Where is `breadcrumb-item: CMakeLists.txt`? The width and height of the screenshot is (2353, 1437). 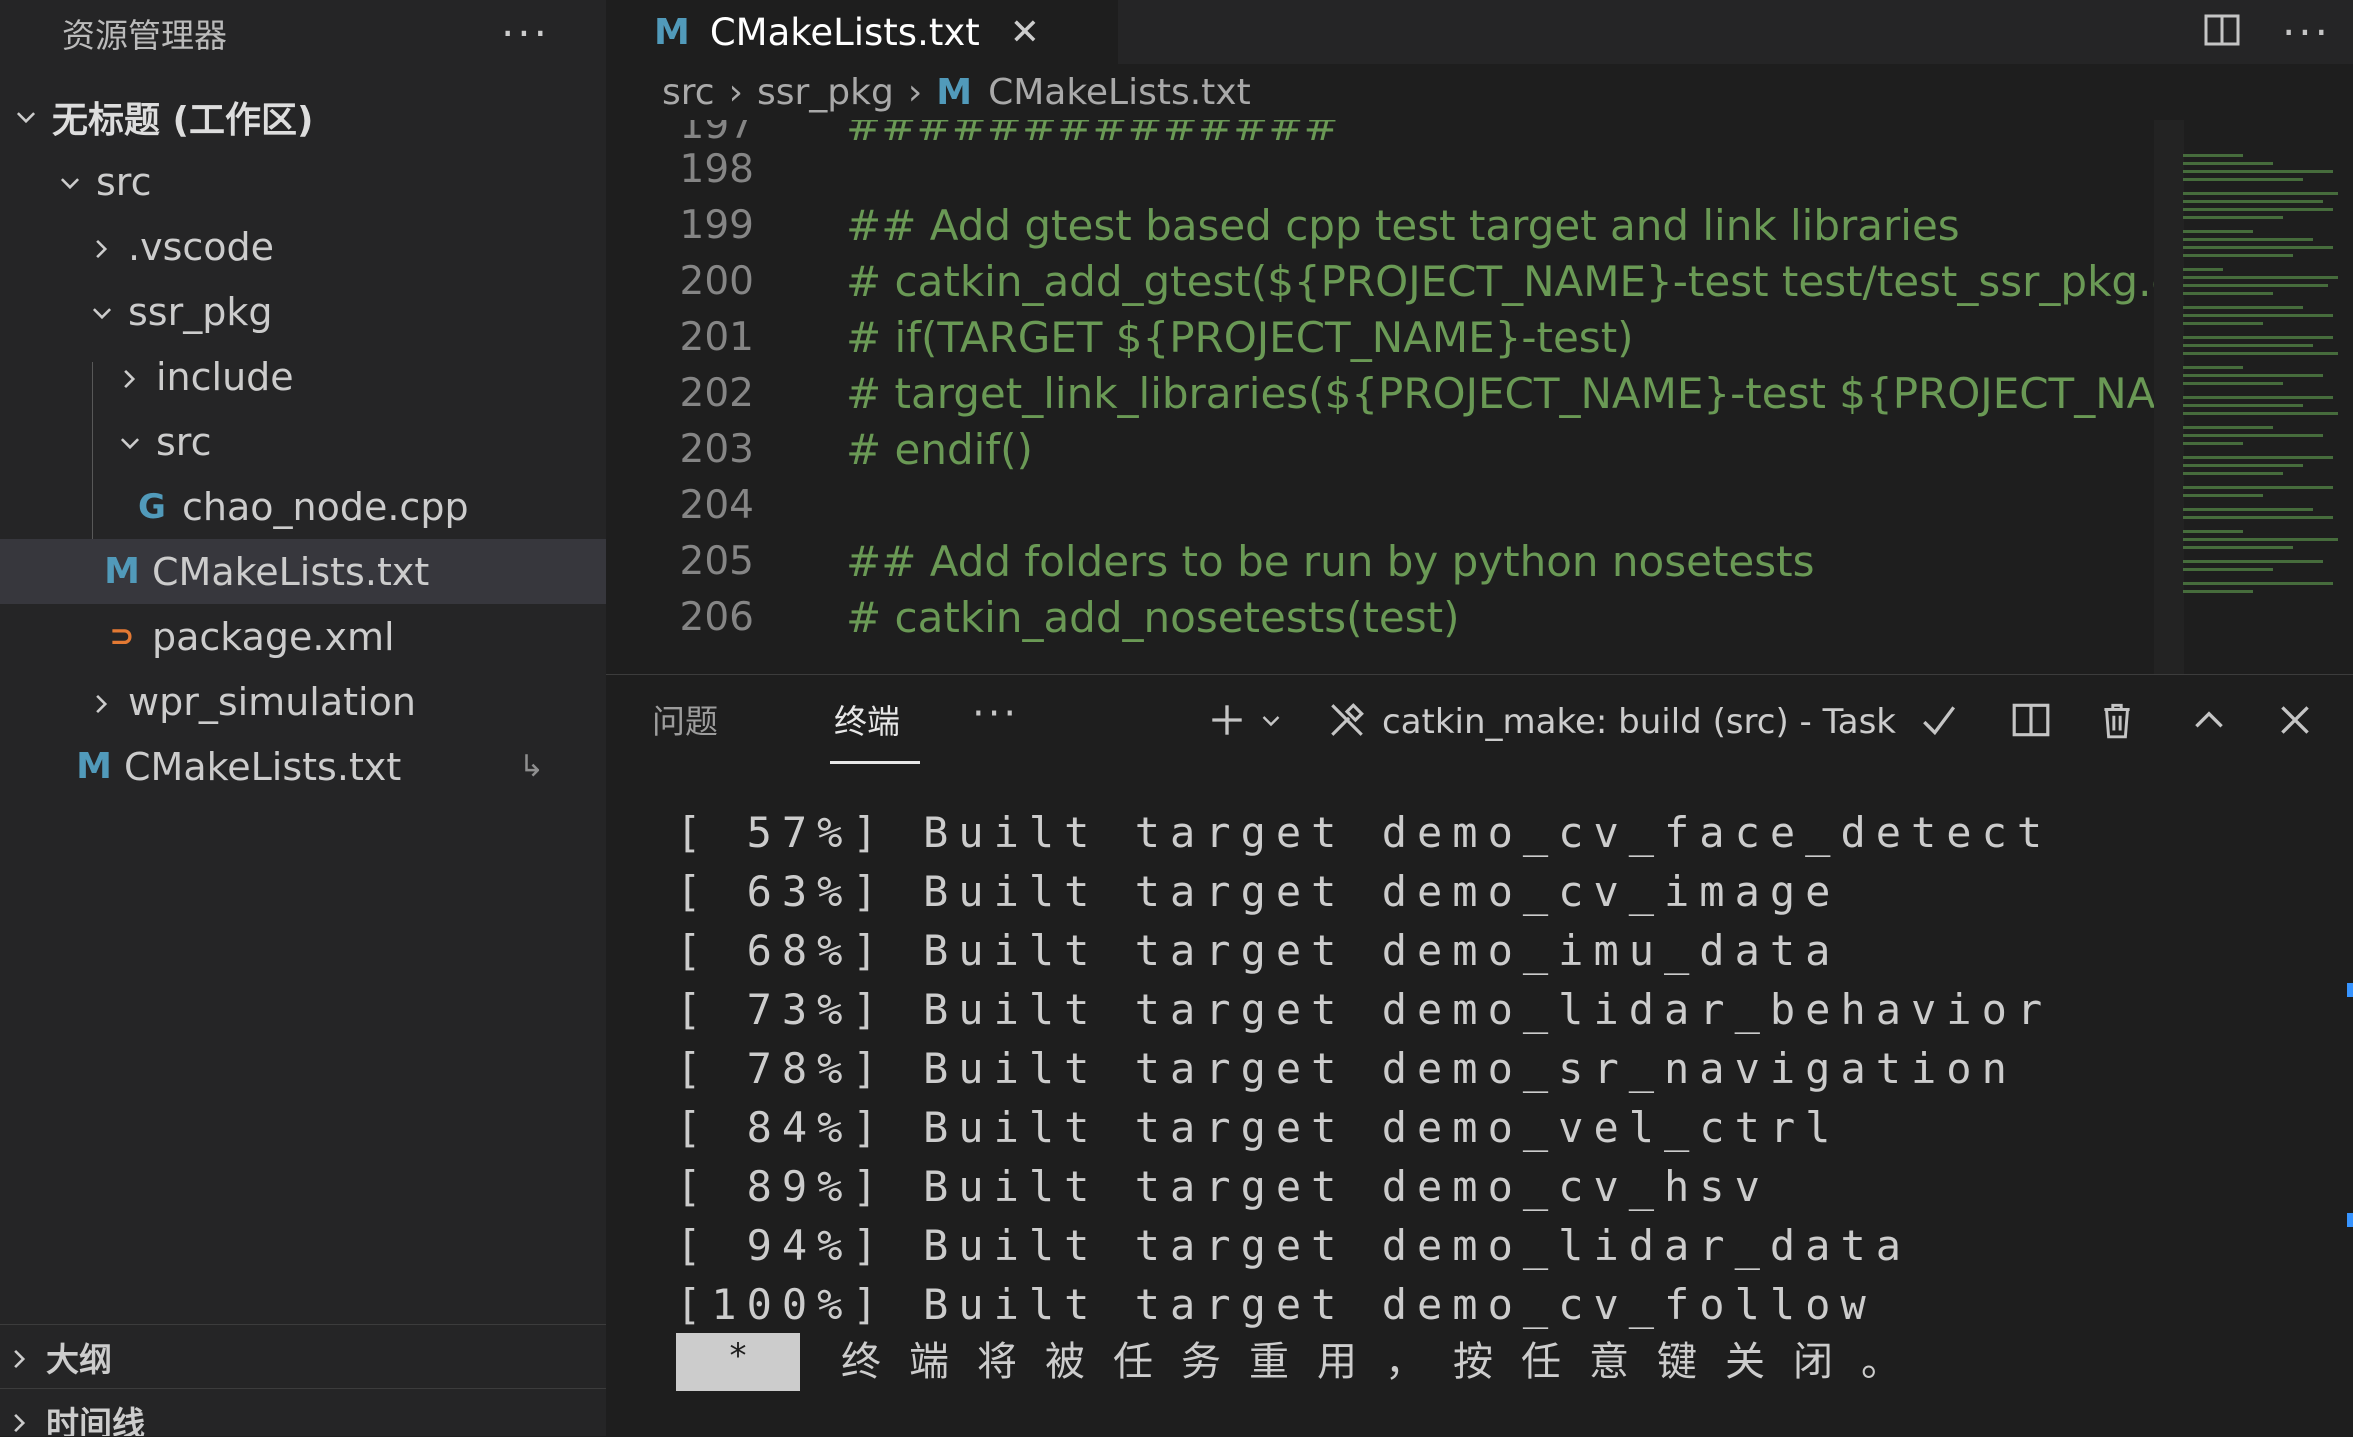 breadcrumb-item: CMakeLists.txt is located at coordinates (1119, 92).